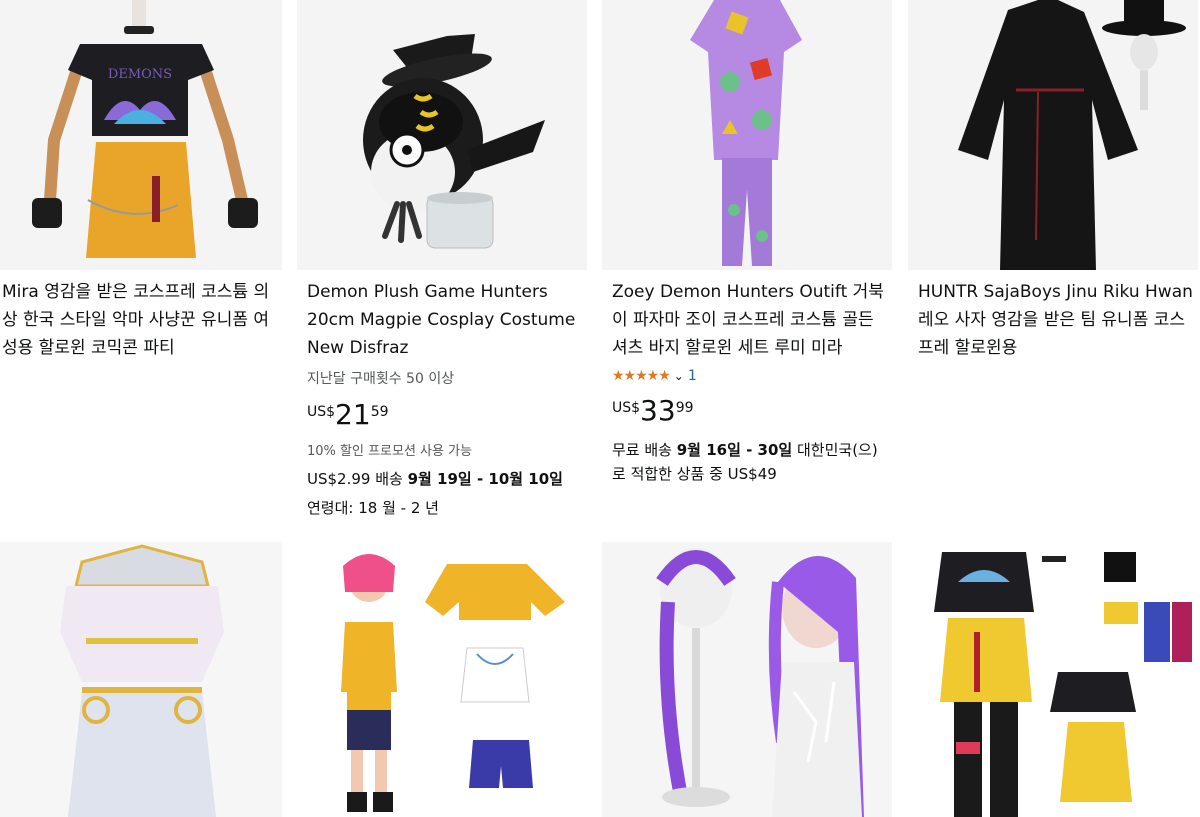 This screenshot has width=1200, height=817. I want to click on chevron-down-icon: ⌄, so click(679, 376).